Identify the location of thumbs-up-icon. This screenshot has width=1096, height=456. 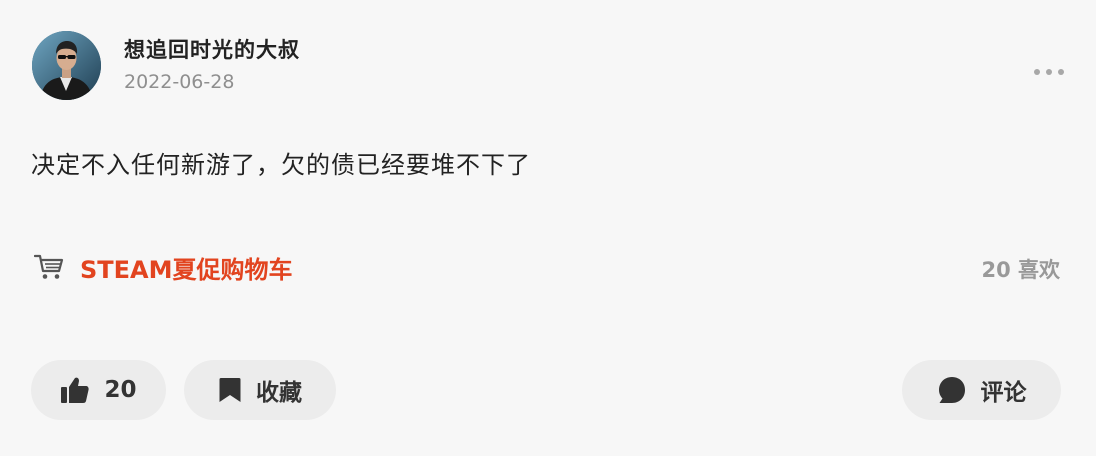
(75, 390).